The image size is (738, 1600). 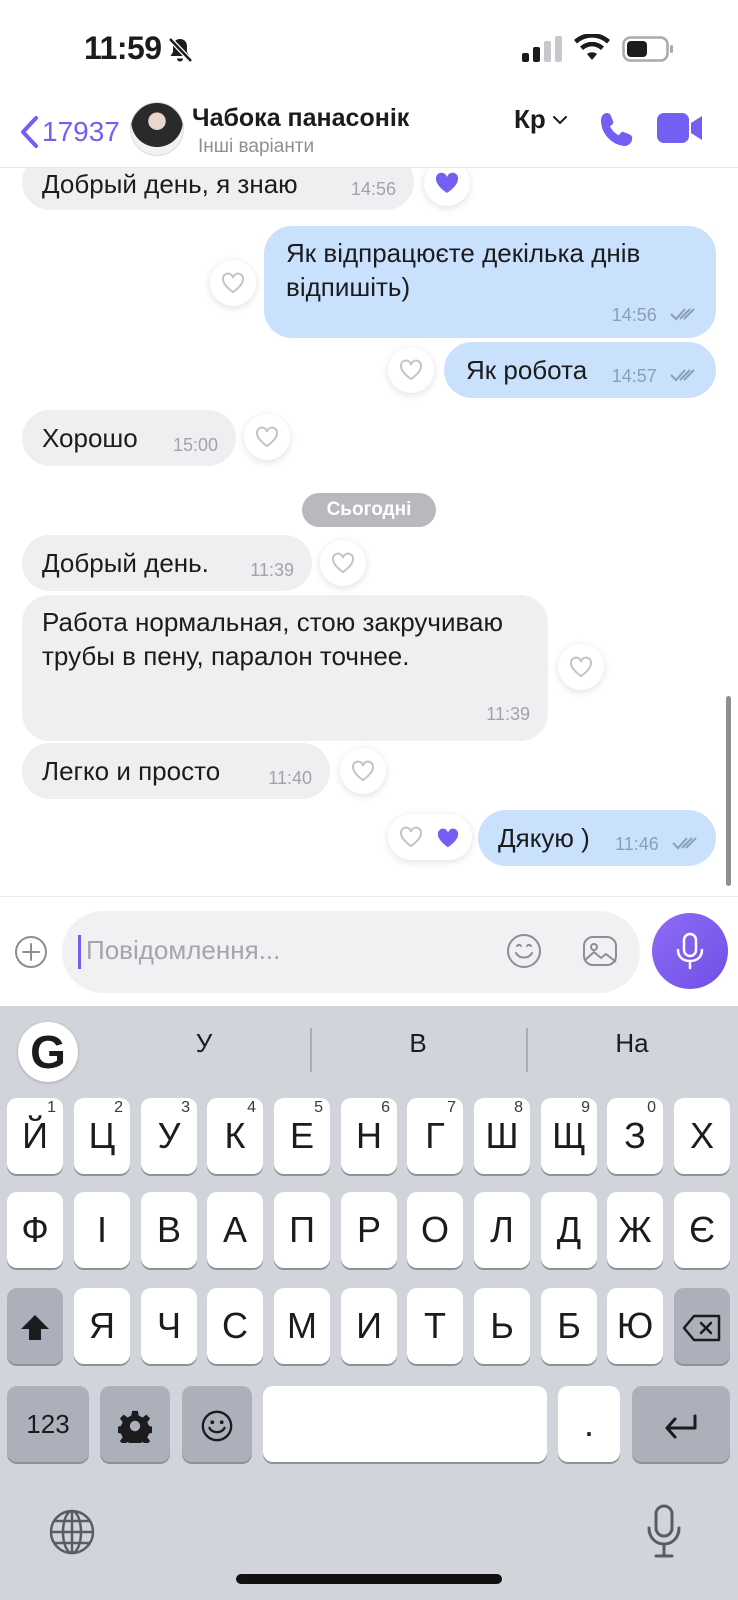 I want to click on key: 2Ц, so click(x=102, y=1136).